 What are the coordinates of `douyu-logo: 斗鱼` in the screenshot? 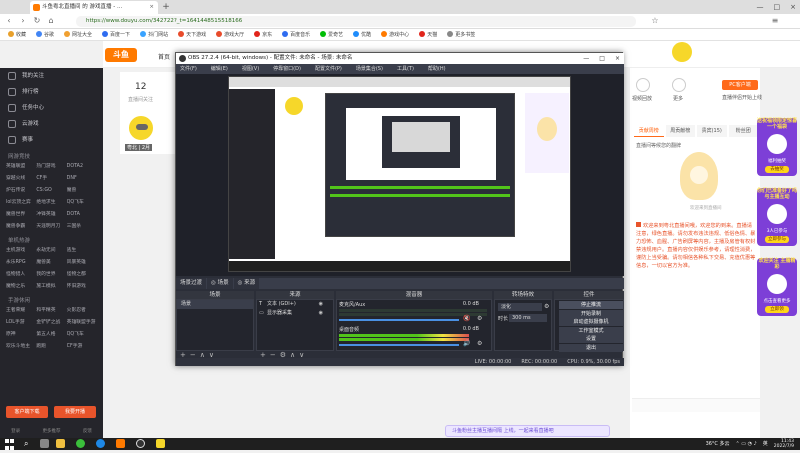 It's located at (121, 55).